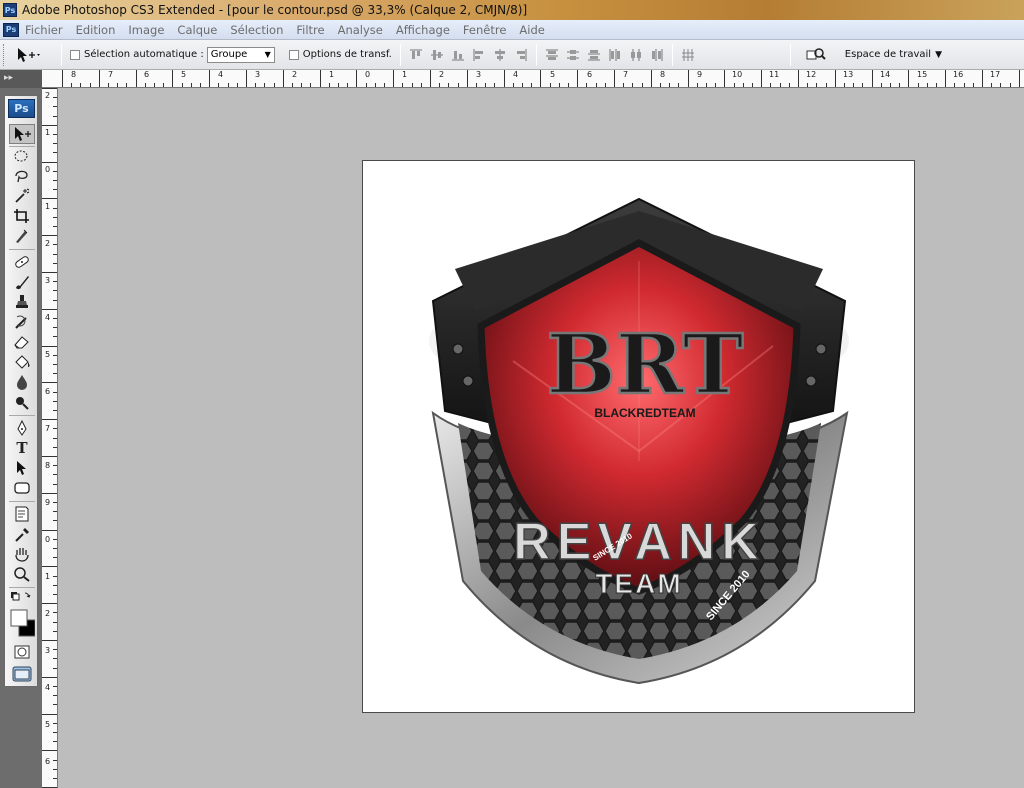  I want to click on pen-tool-icon, so click(22, 428).